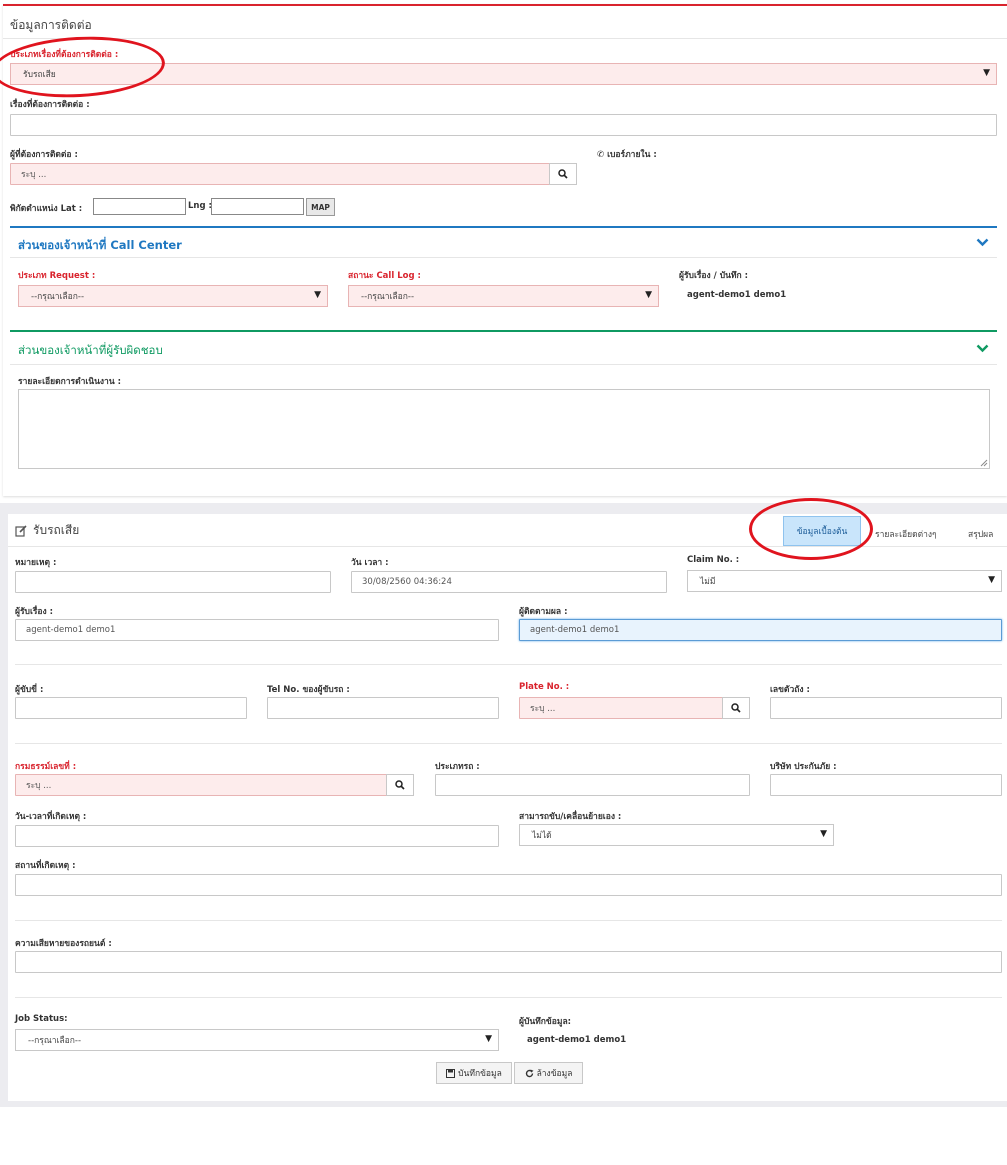 Image resolution: width=1007 pixels, height=1165 pixels. What do you see at coordinates (370, 563) in the screenshot?
I see `datetime-label: วัน เวลา :` at bounding box center [370, 563].